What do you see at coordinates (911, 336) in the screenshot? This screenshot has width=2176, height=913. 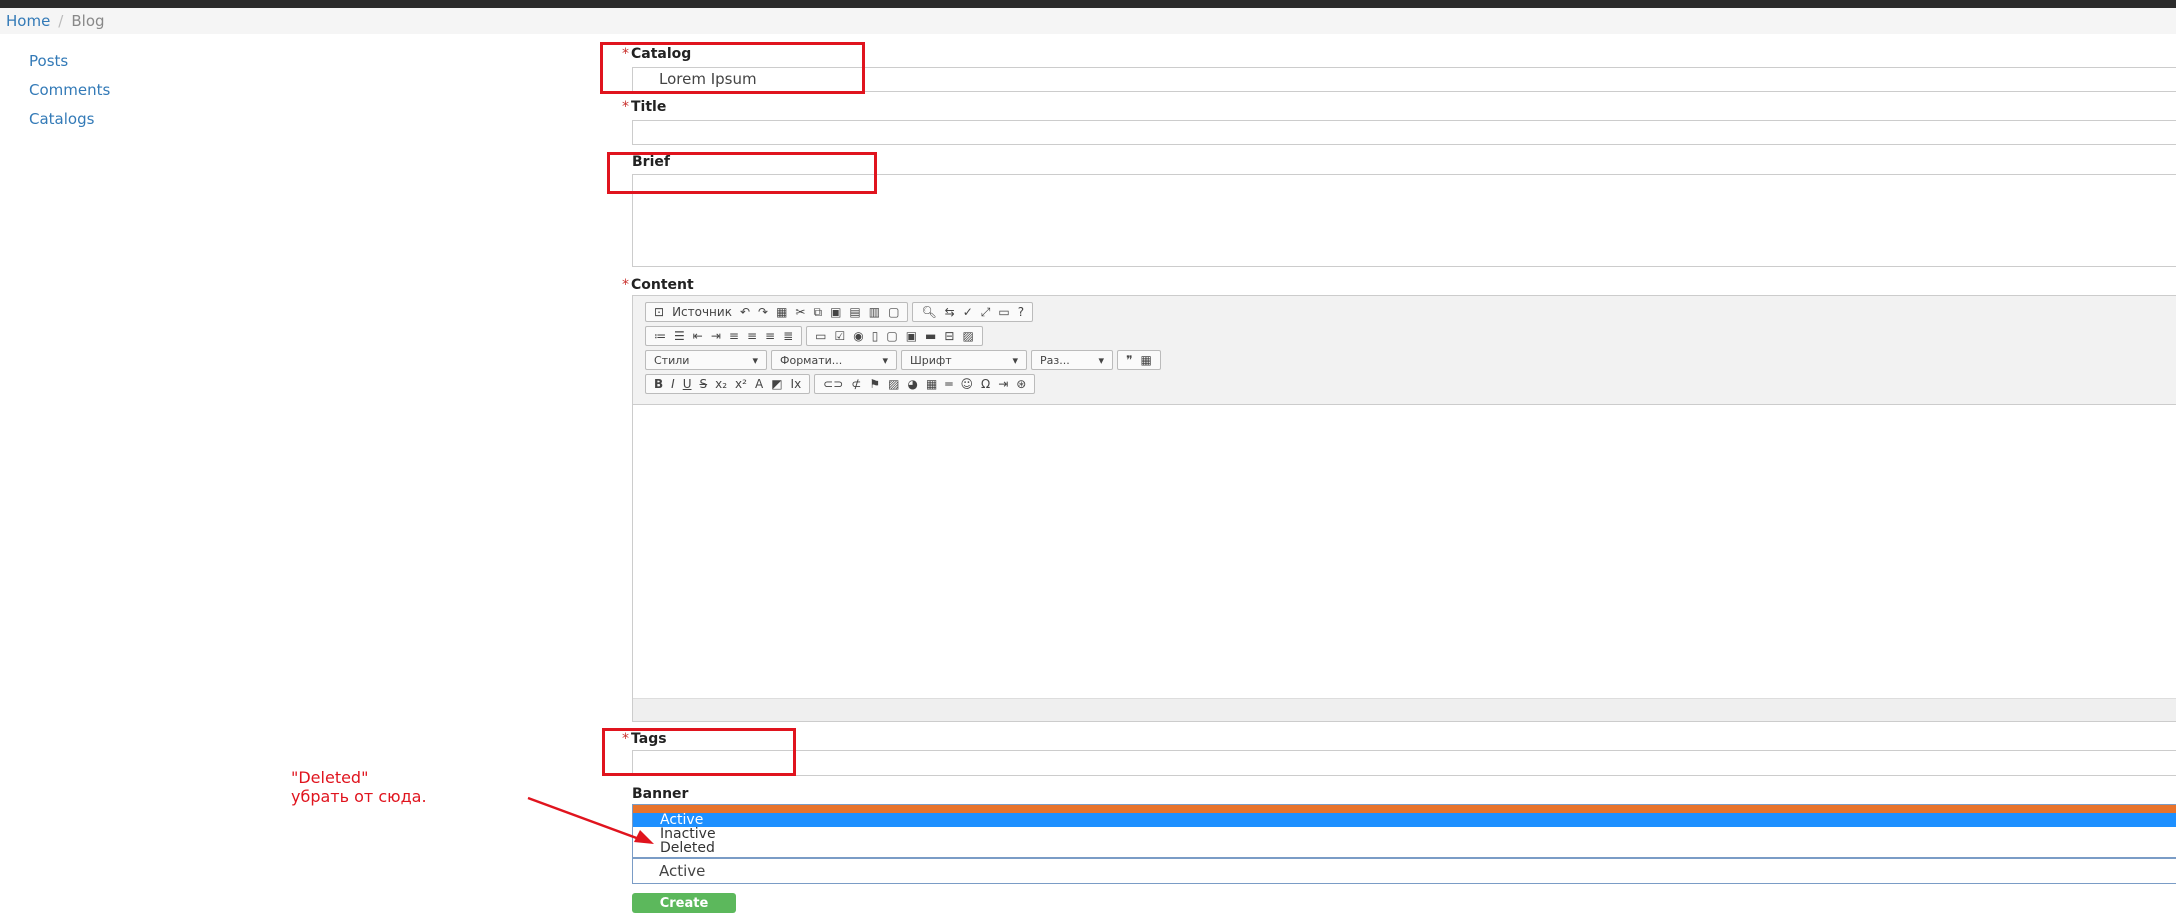 I see `select-icon: ▣` at bounding box center [911, 336].